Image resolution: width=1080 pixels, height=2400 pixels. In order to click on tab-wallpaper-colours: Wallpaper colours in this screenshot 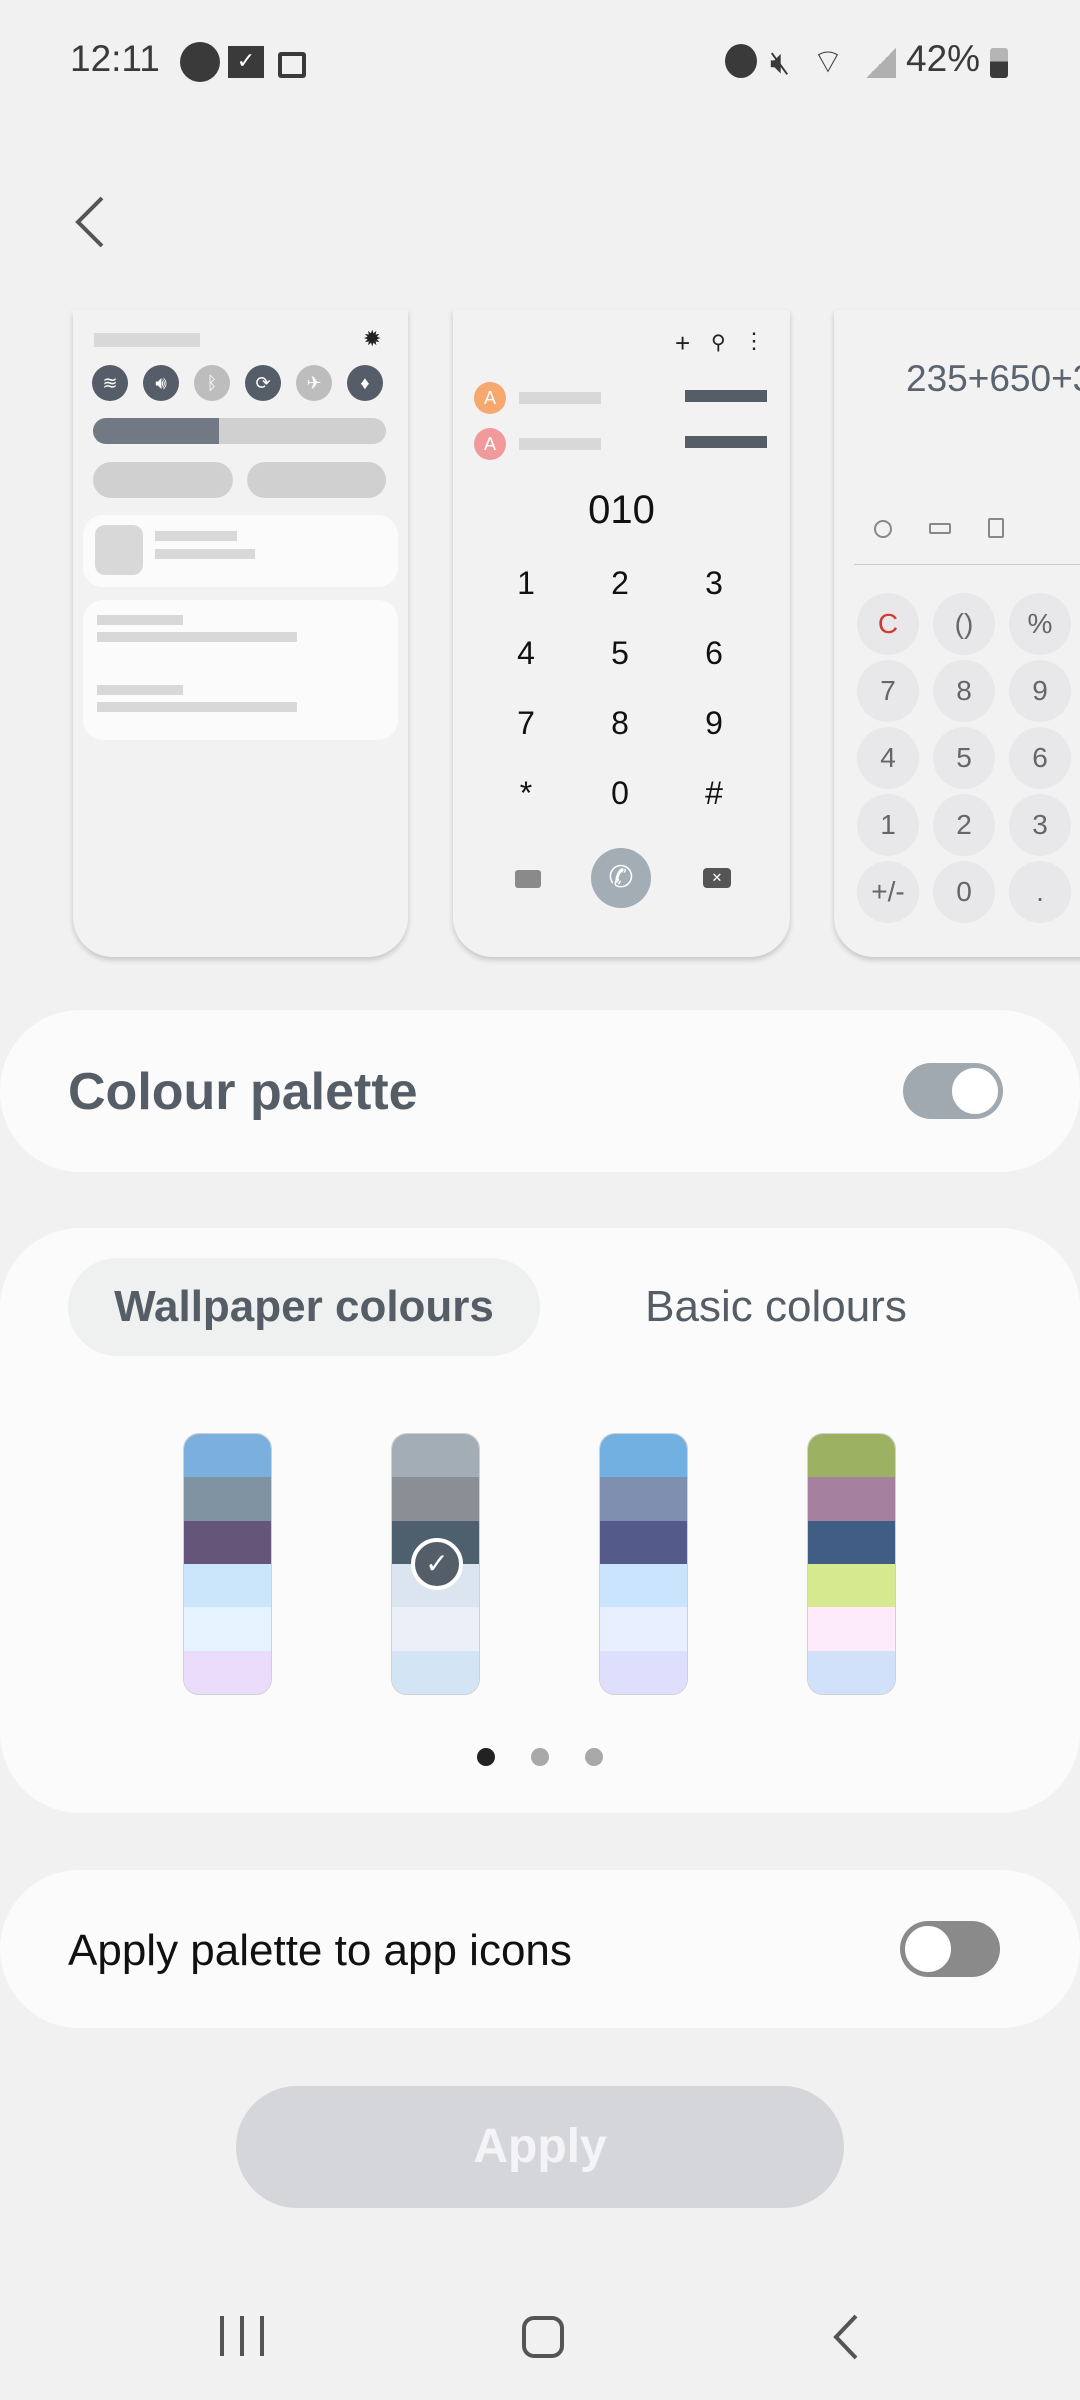, I will do `click(304, 1307)`.